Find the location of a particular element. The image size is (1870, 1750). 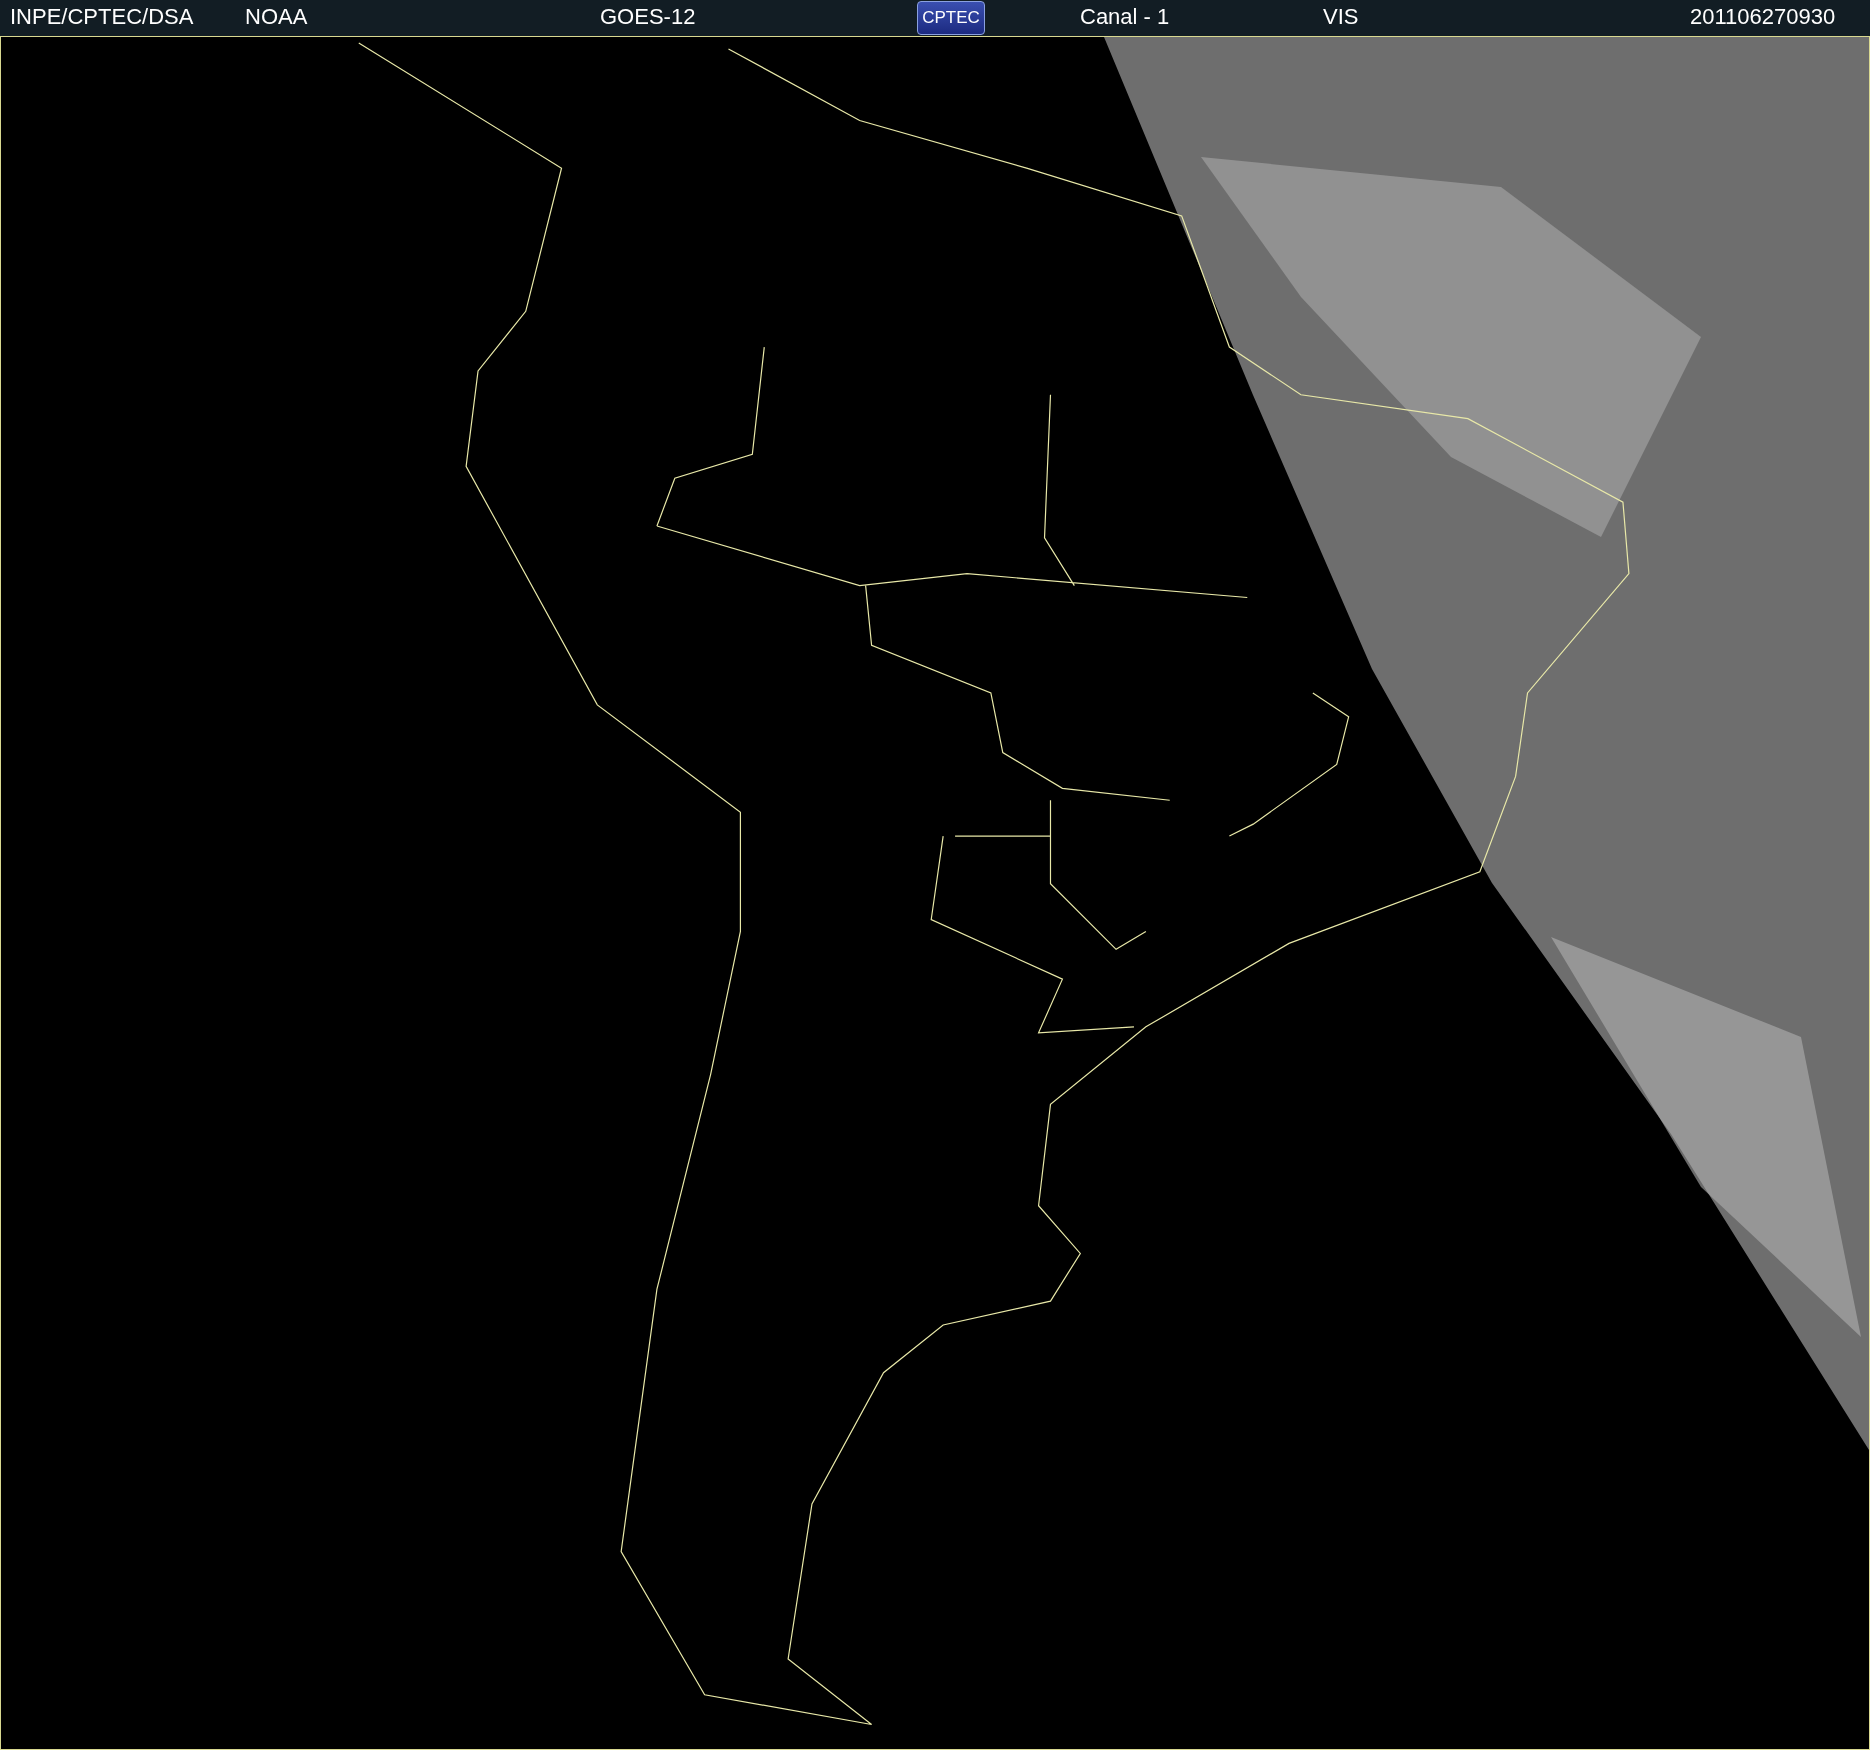

header-label: GOES-12 is located at coordinates (648, 16).